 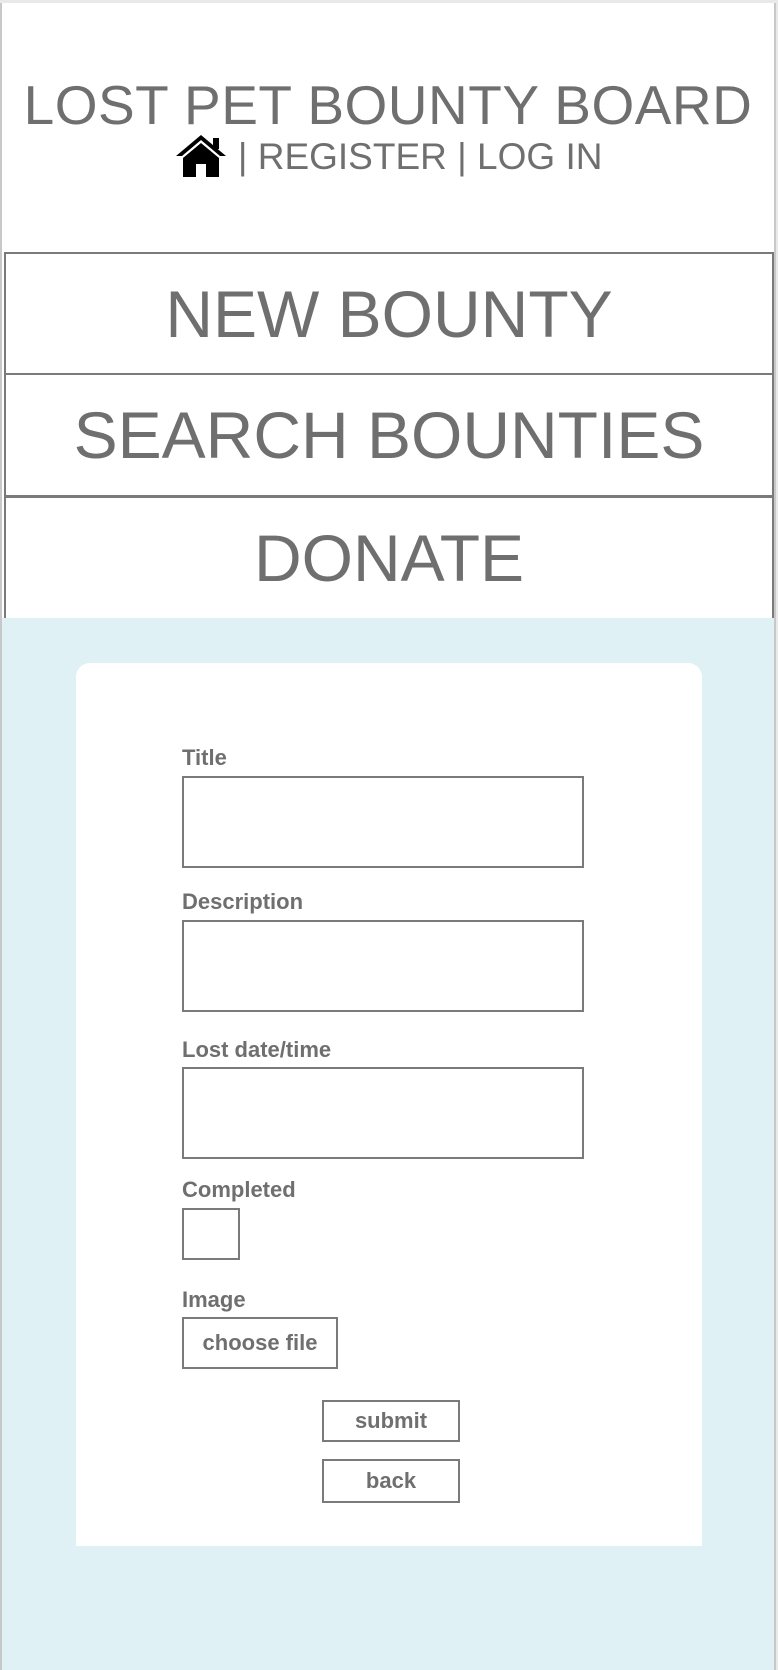 I want to click on top-nav: | REGISTER | LOG IN, so click(x=388, y=157).